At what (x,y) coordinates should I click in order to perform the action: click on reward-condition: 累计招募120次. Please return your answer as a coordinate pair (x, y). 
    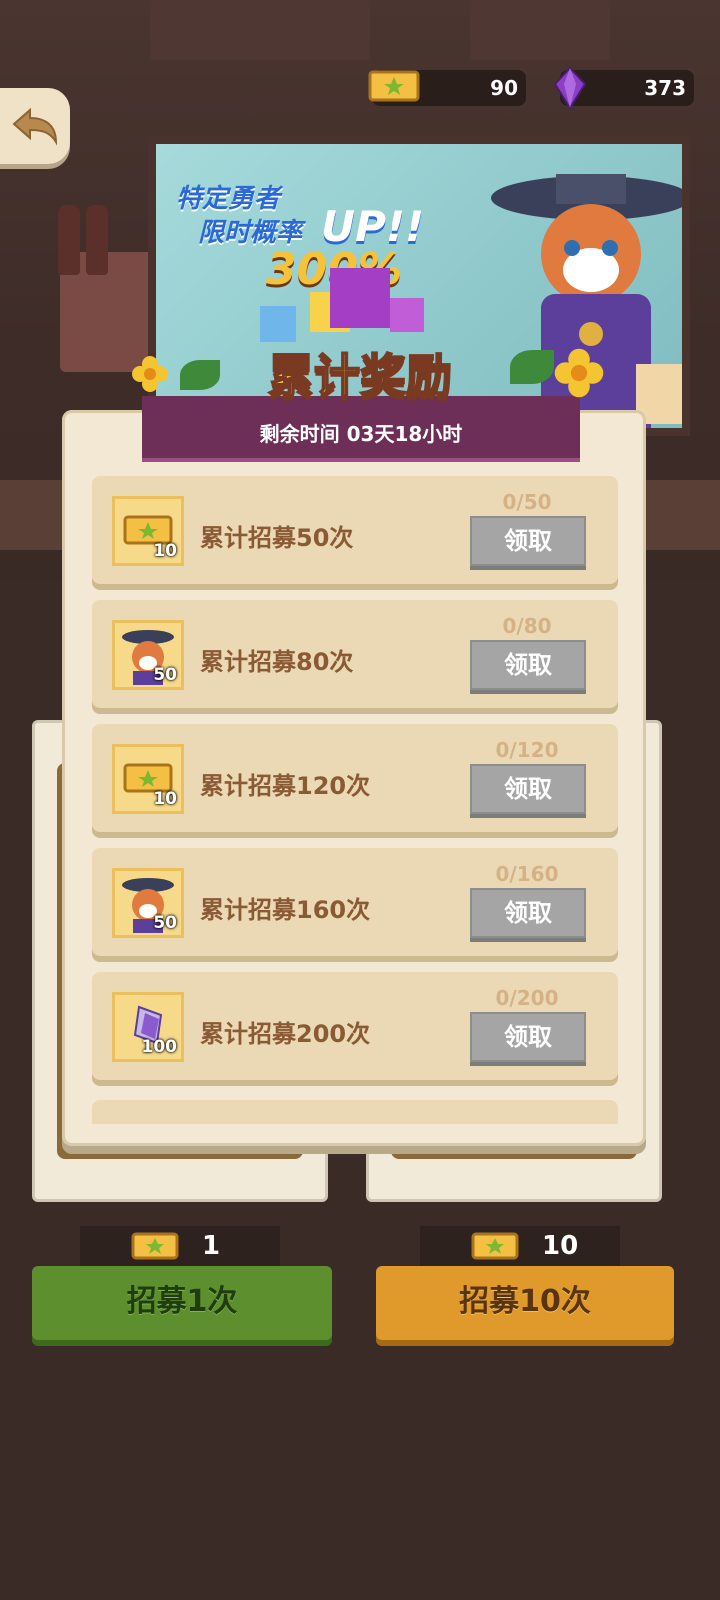
    Looking at the image, I should click on (285, 786).